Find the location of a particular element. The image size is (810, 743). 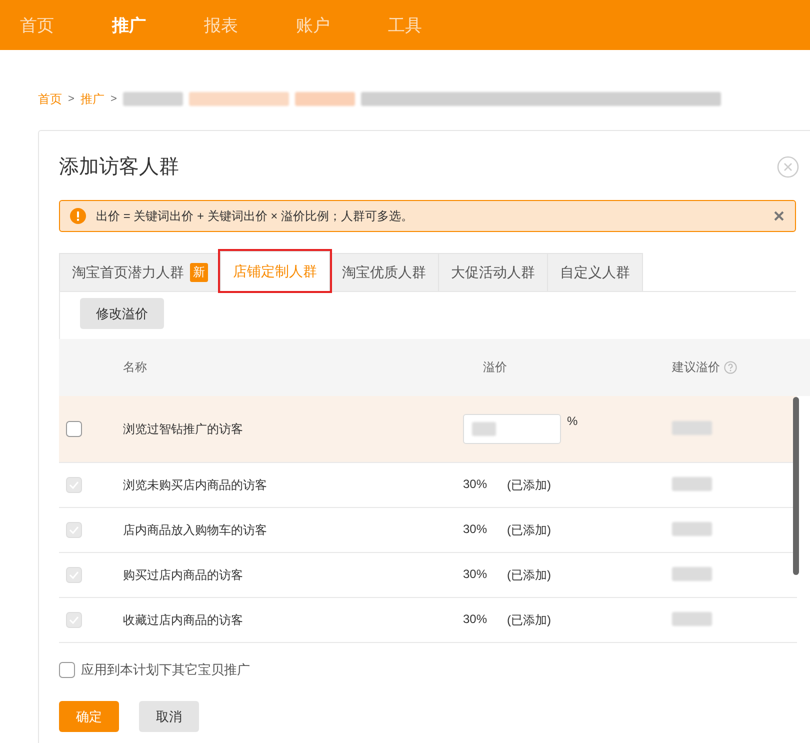

audience-name: 浏览未购买店内商品的访客 is located at coordinates (195, 485).